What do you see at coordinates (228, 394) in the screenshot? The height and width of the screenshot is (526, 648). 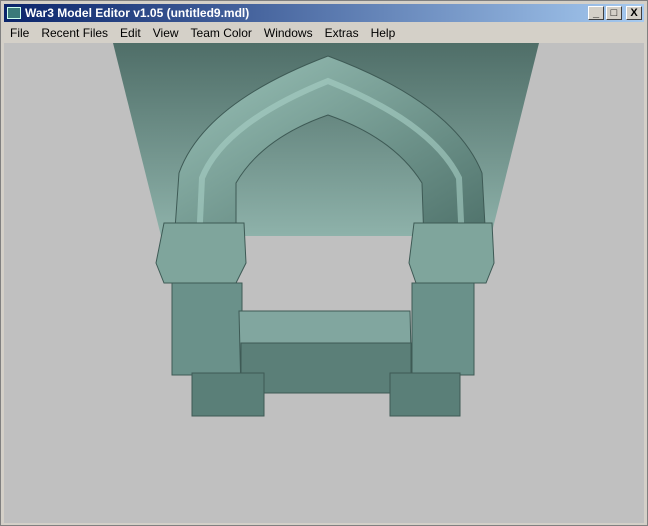 I see `left-base` at bounding box center [228, 394].